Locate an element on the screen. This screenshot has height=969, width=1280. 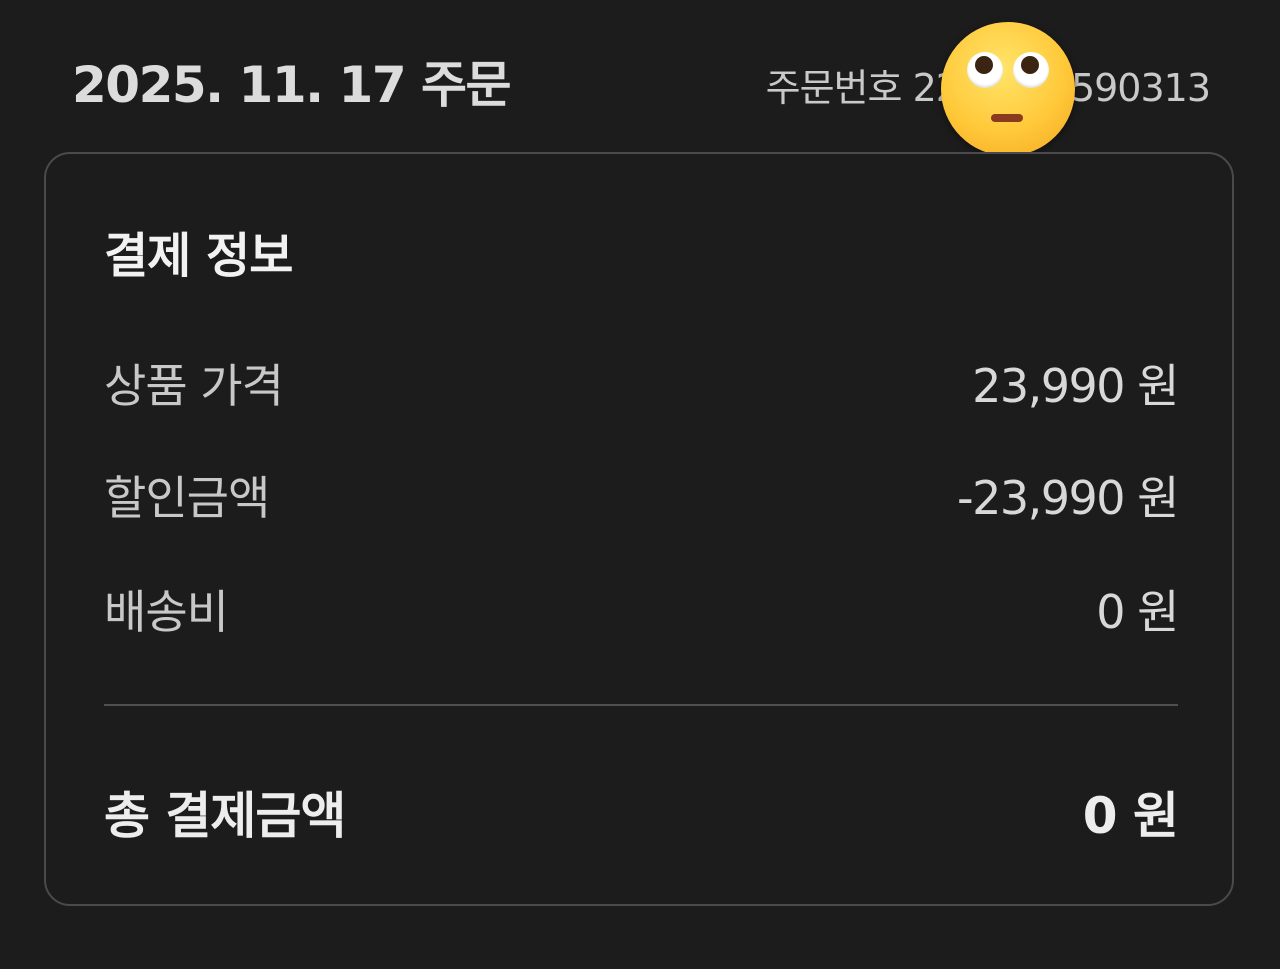
total-payment-value: 0 원 is located at coordinates (1130, 816).